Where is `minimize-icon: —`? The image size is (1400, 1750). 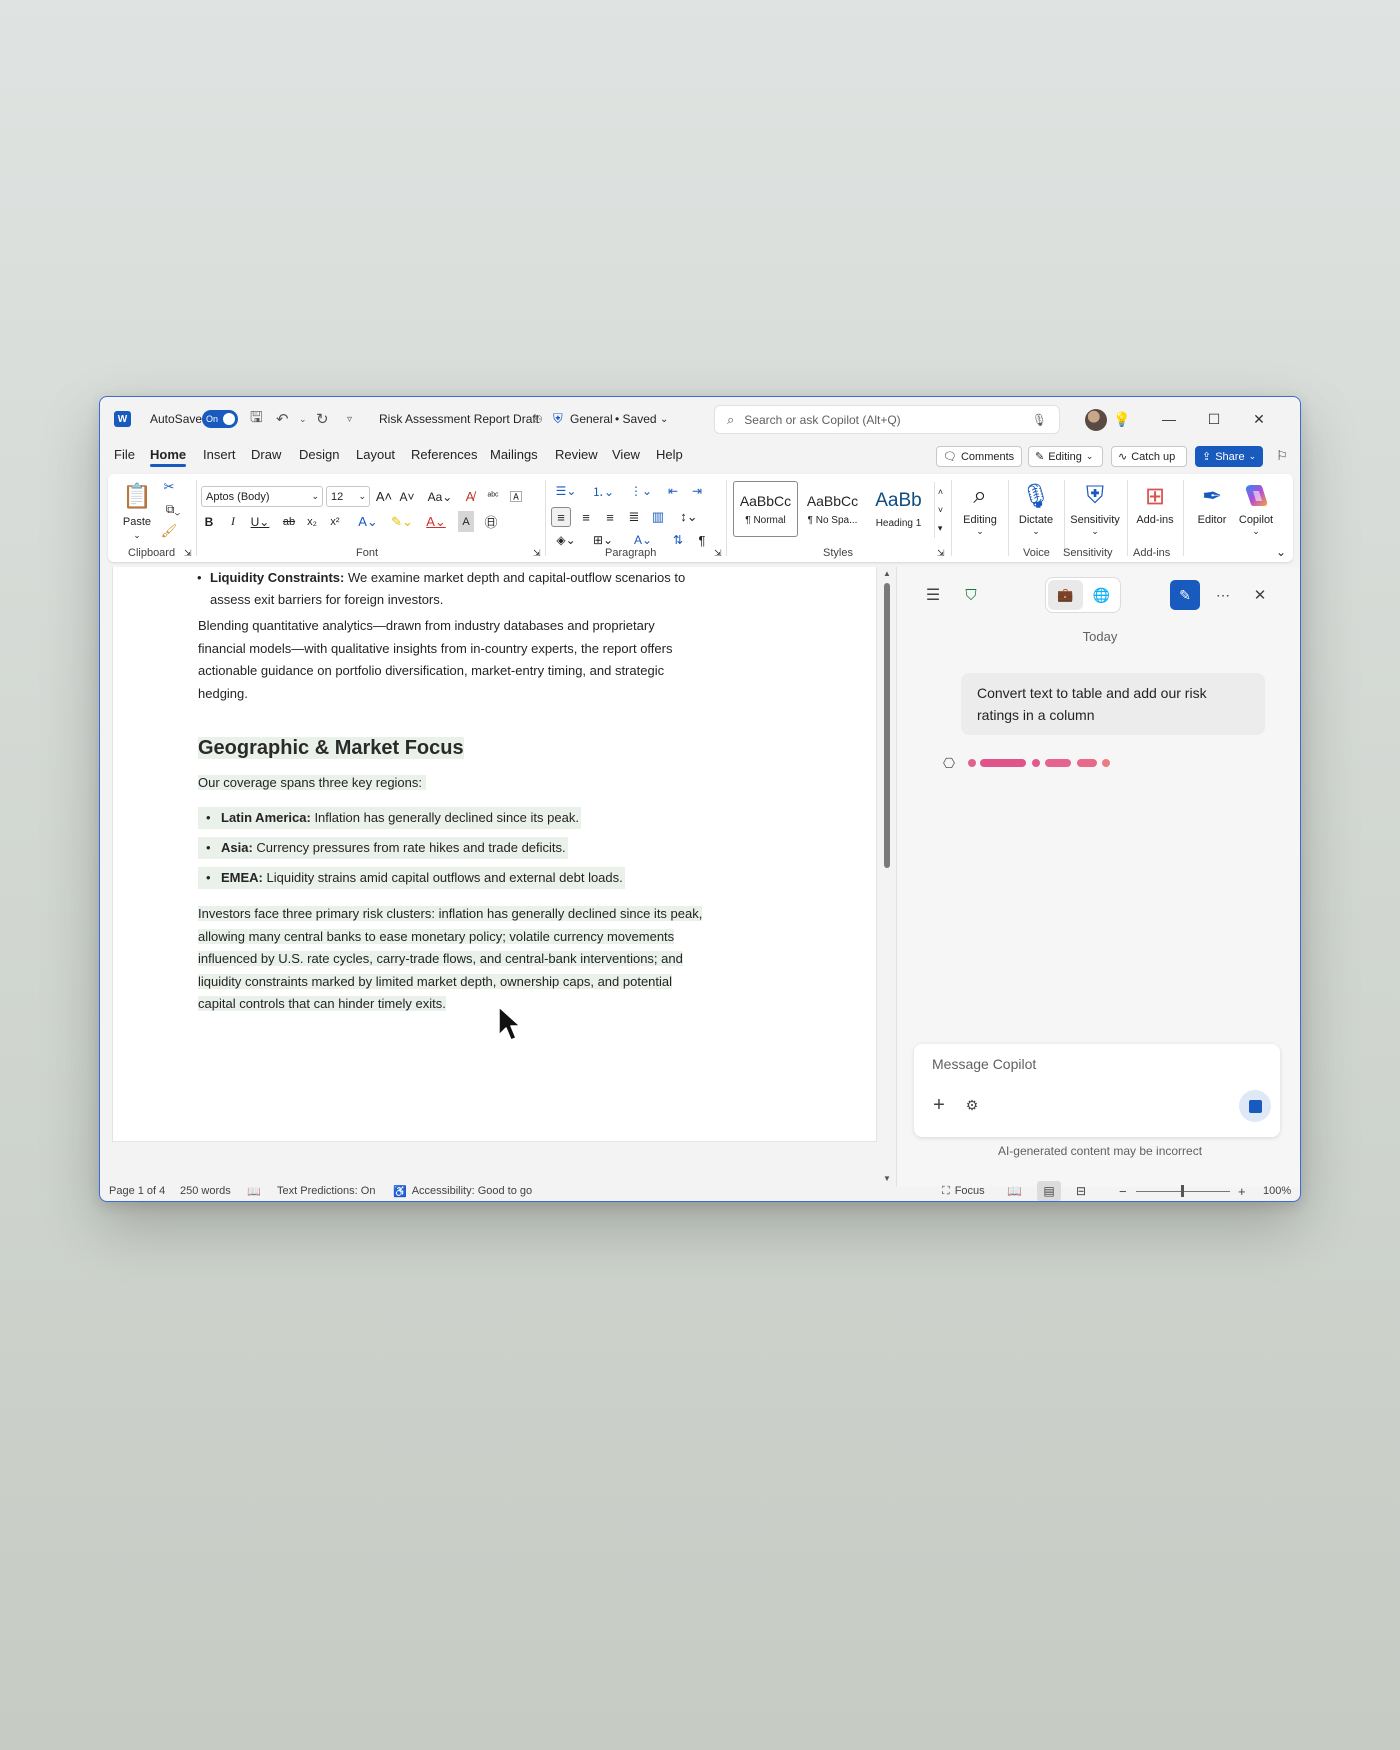 minimize-icon: — is located at coordinates (1169, 419).